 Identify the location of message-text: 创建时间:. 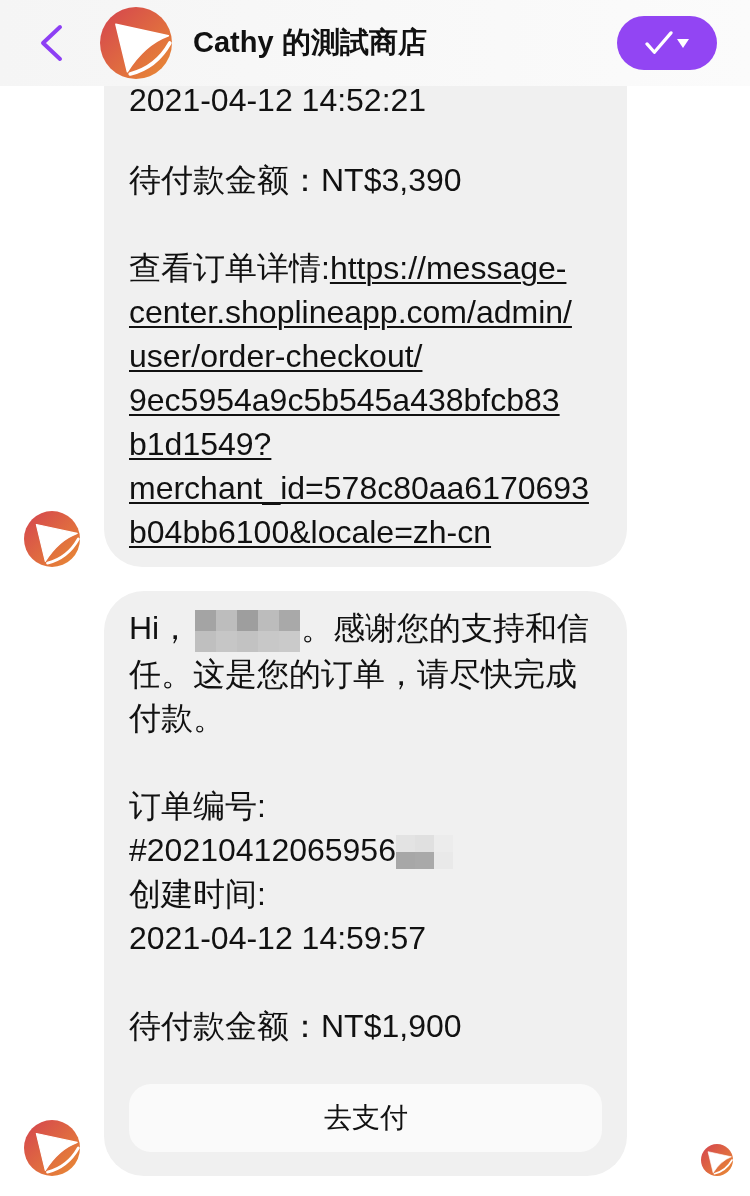
(198, 894).